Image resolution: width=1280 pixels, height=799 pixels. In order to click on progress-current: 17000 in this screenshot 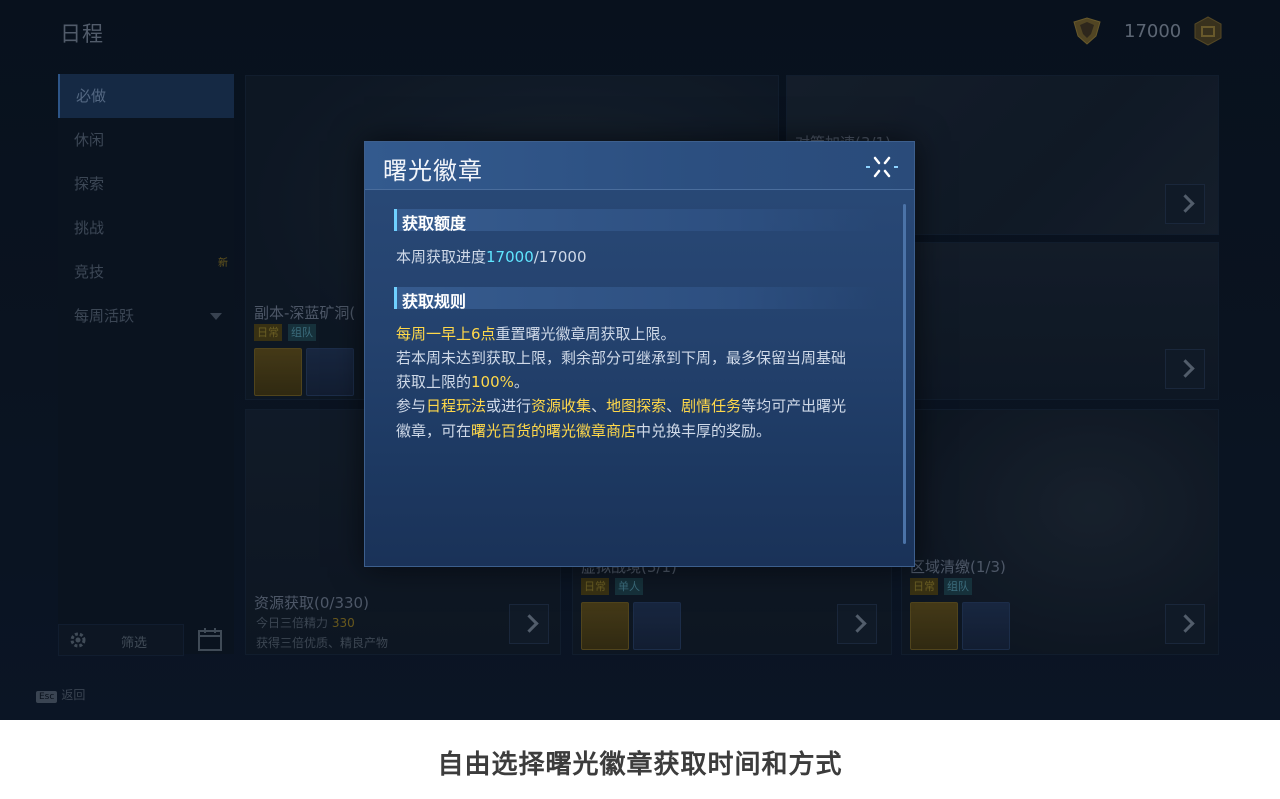, I will do `click(510, 257)`.